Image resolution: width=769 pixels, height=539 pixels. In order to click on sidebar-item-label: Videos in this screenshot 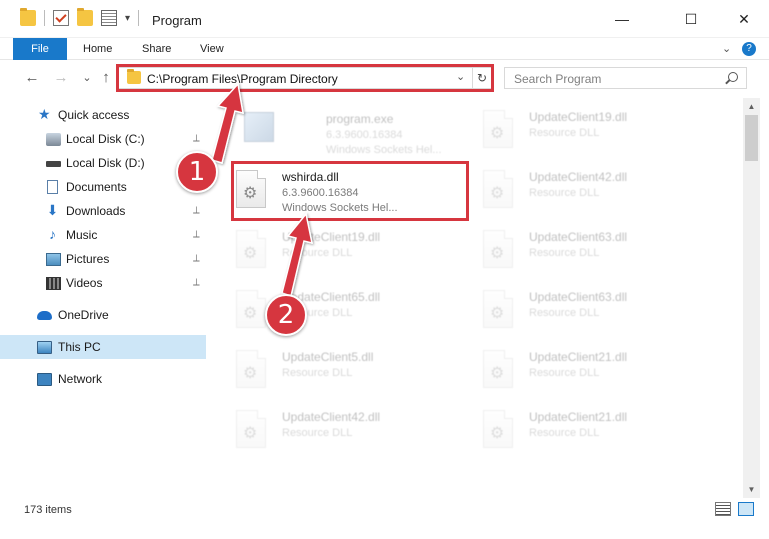, I will do `click(84, 283)`.